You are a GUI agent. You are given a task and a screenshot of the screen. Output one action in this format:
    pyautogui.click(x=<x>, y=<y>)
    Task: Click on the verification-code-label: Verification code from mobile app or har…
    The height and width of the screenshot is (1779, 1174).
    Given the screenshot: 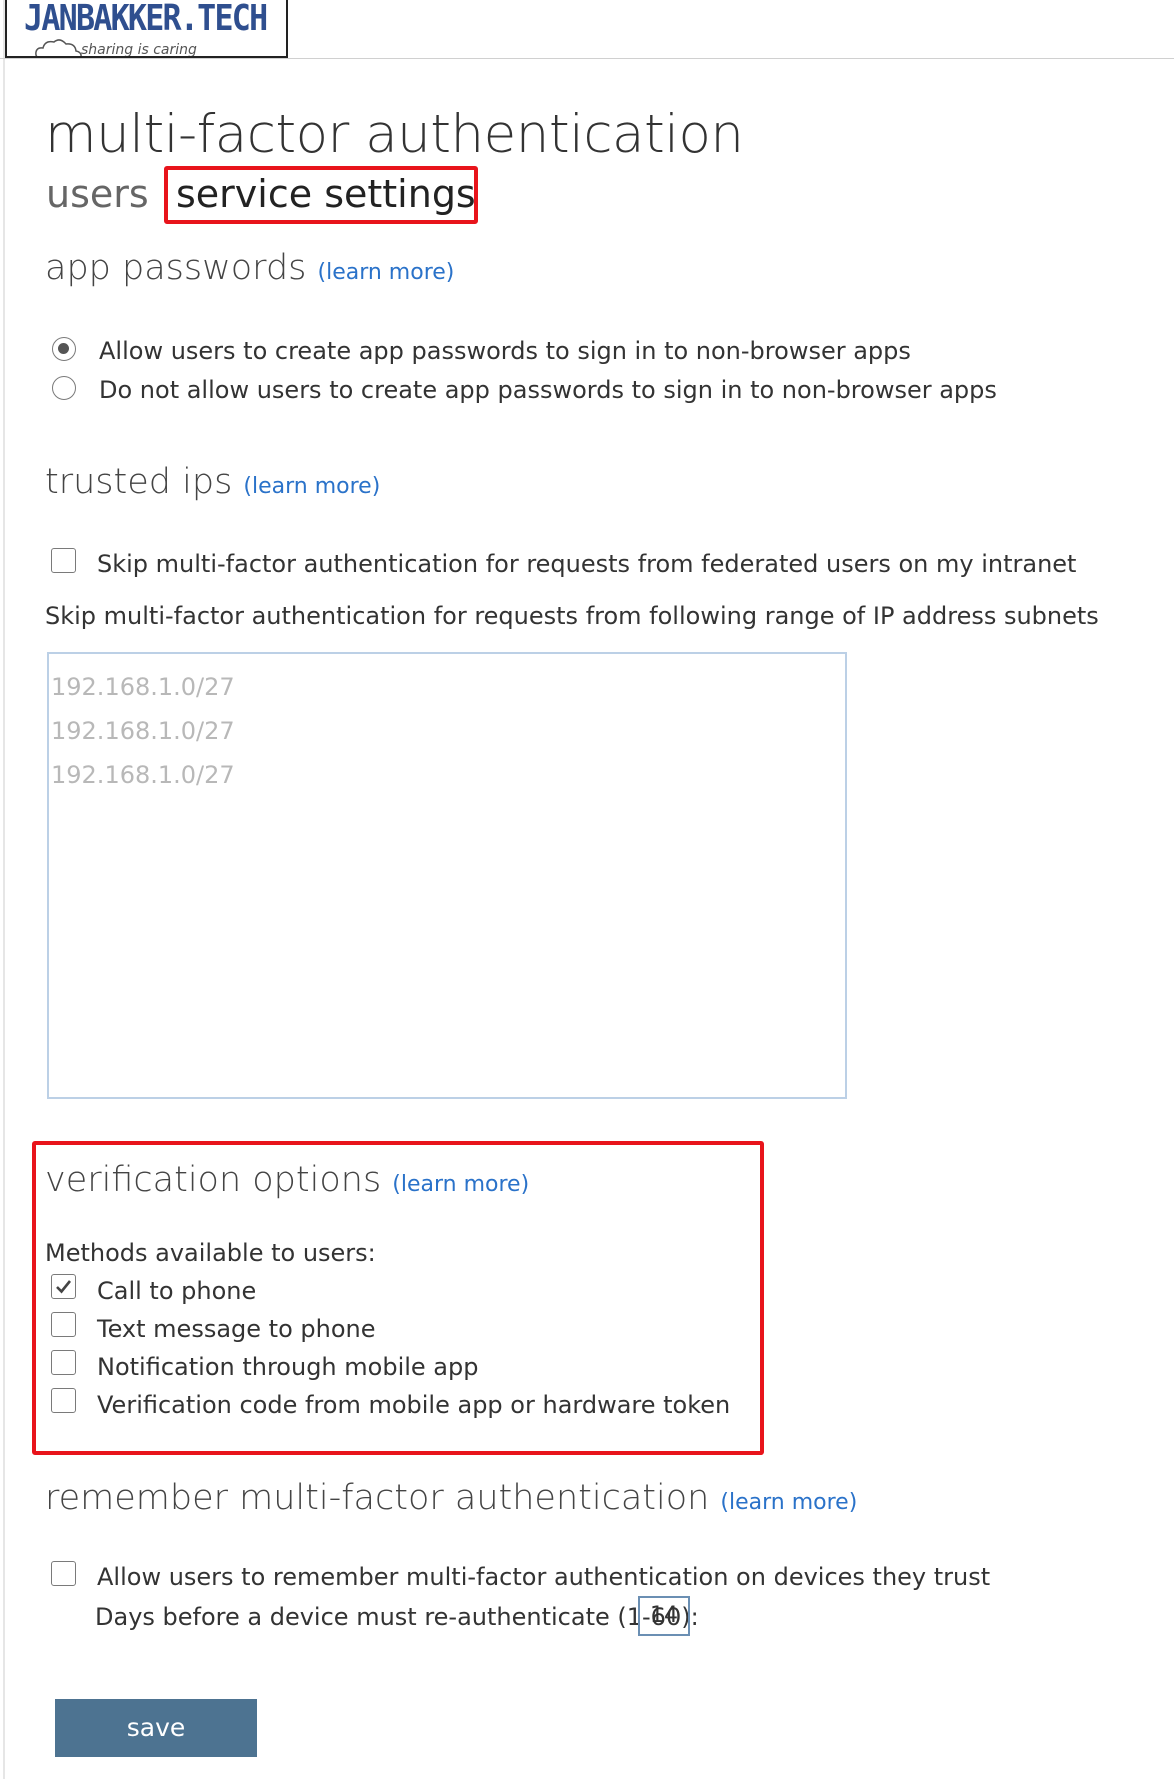 What is the action you would take?
    pyautogui.click(x=414, y=1405)
    